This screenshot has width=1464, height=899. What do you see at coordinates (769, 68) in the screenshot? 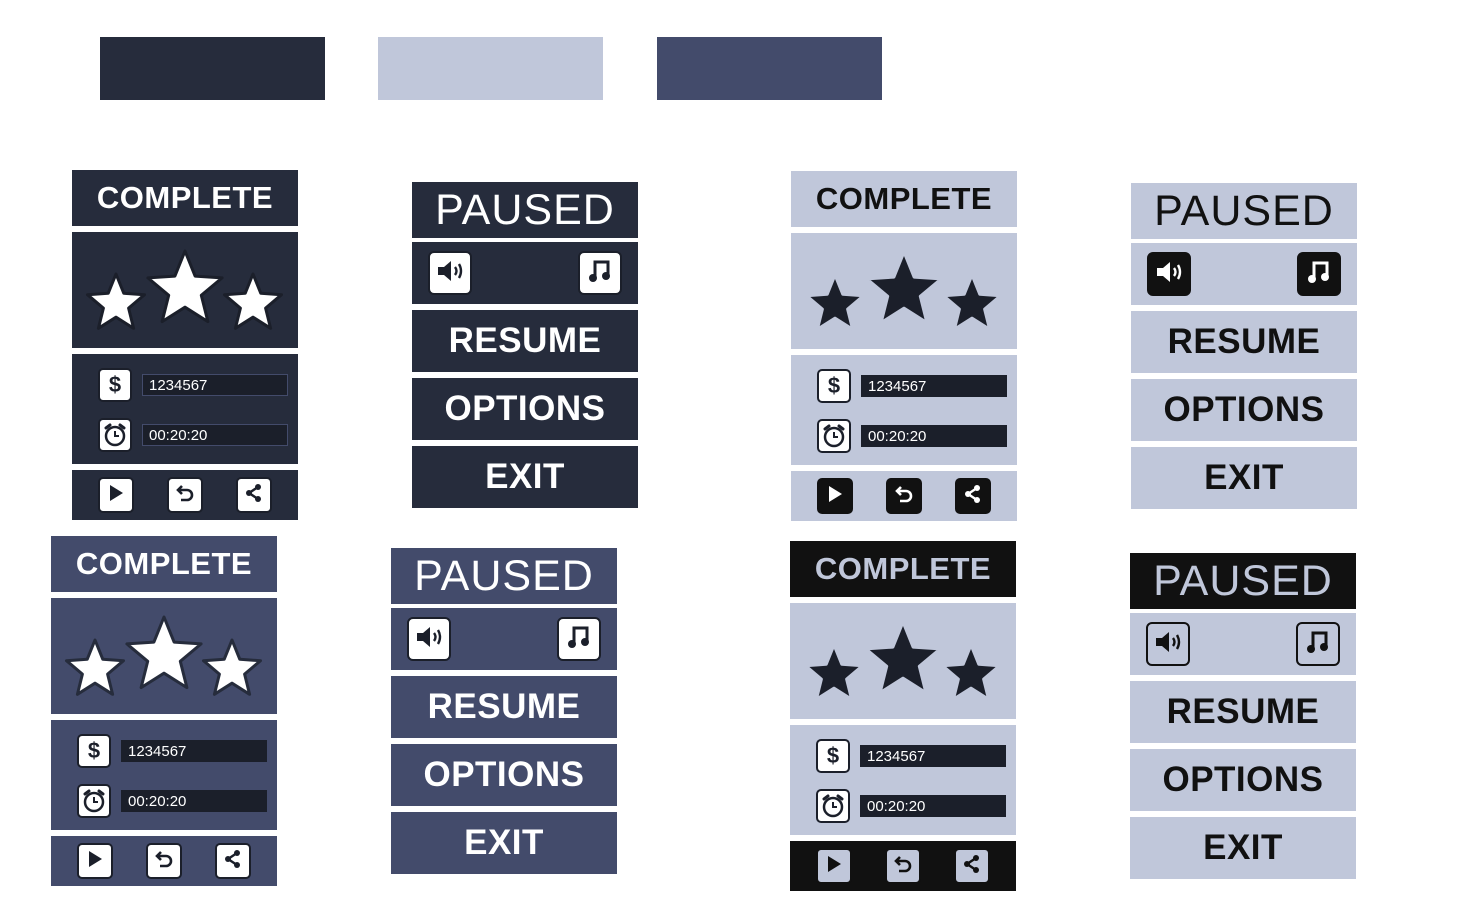
I see `color-swatch-mid` at bounding box center [769, 68].